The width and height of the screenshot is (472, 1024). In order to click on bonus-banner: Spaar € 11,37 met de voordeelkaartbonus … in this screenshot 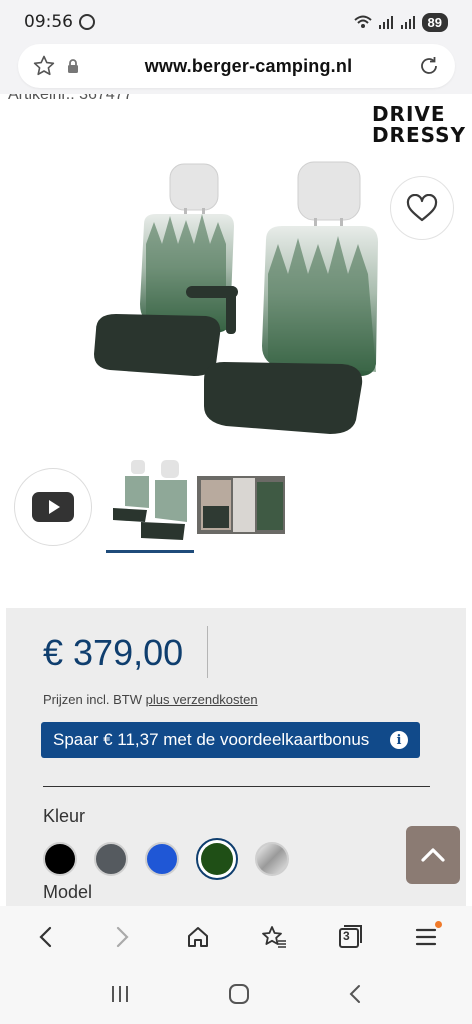, I will do `click(230, 740)`.